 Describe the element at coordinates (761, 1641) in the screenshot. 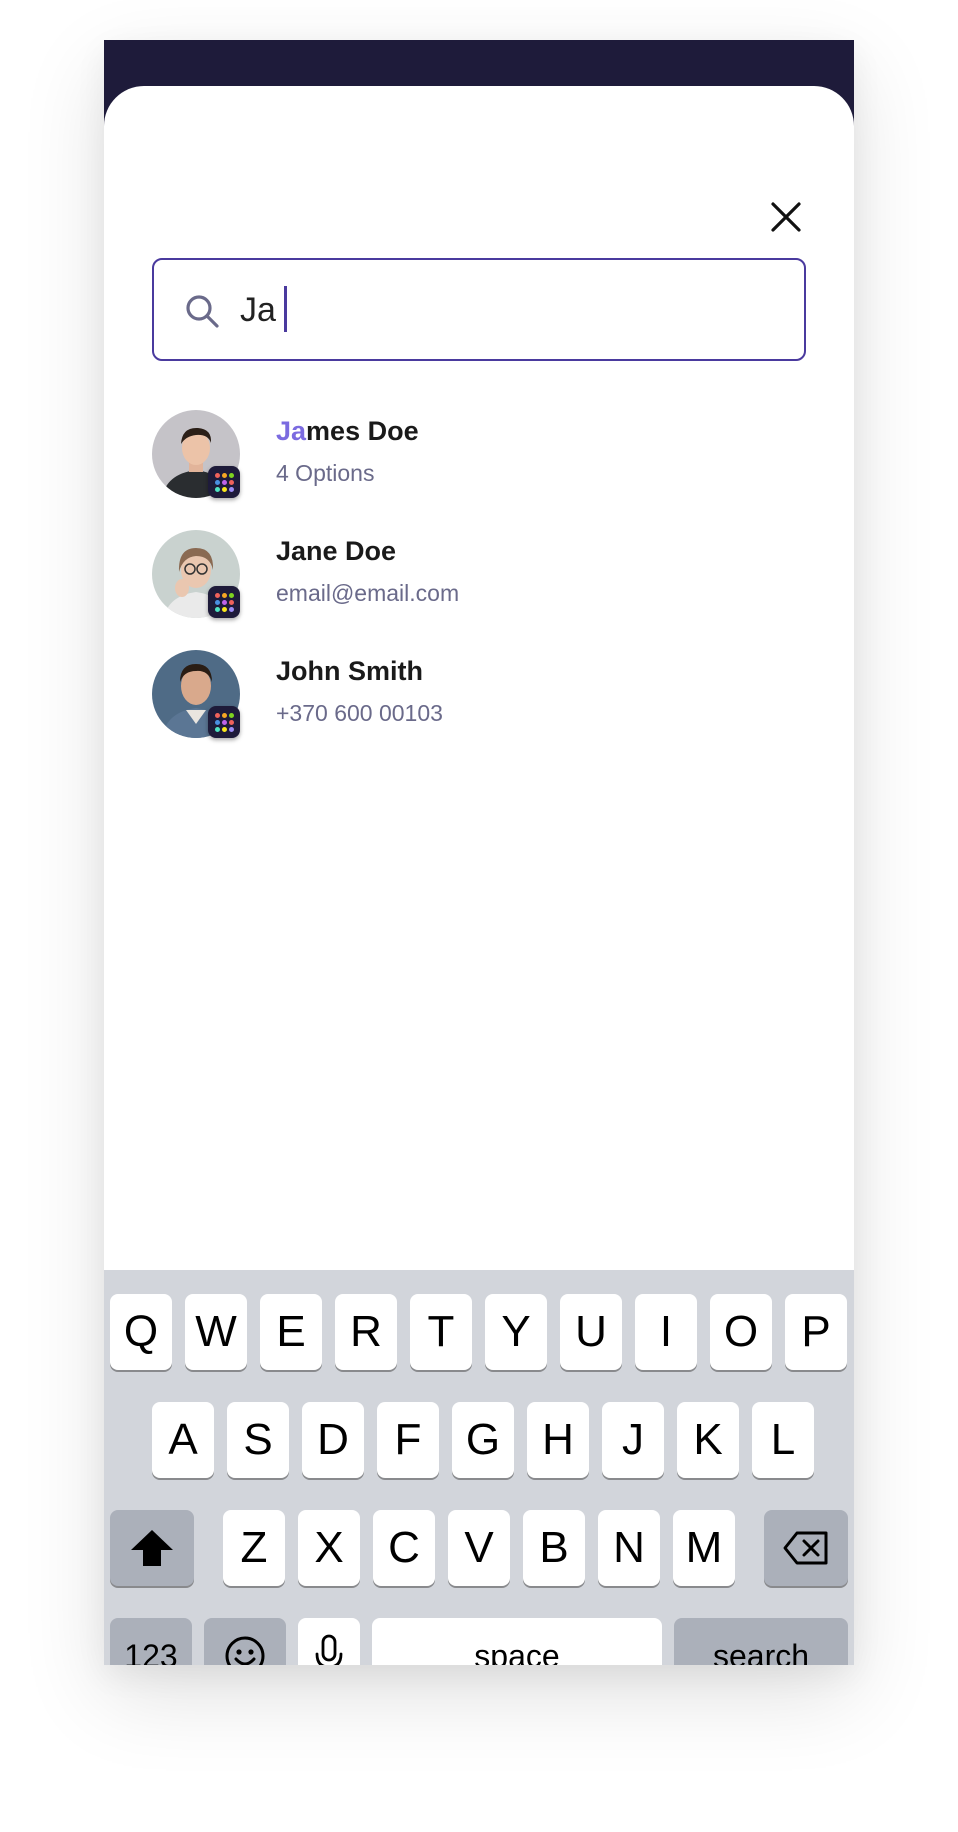

I see `search-key: search` at that location.